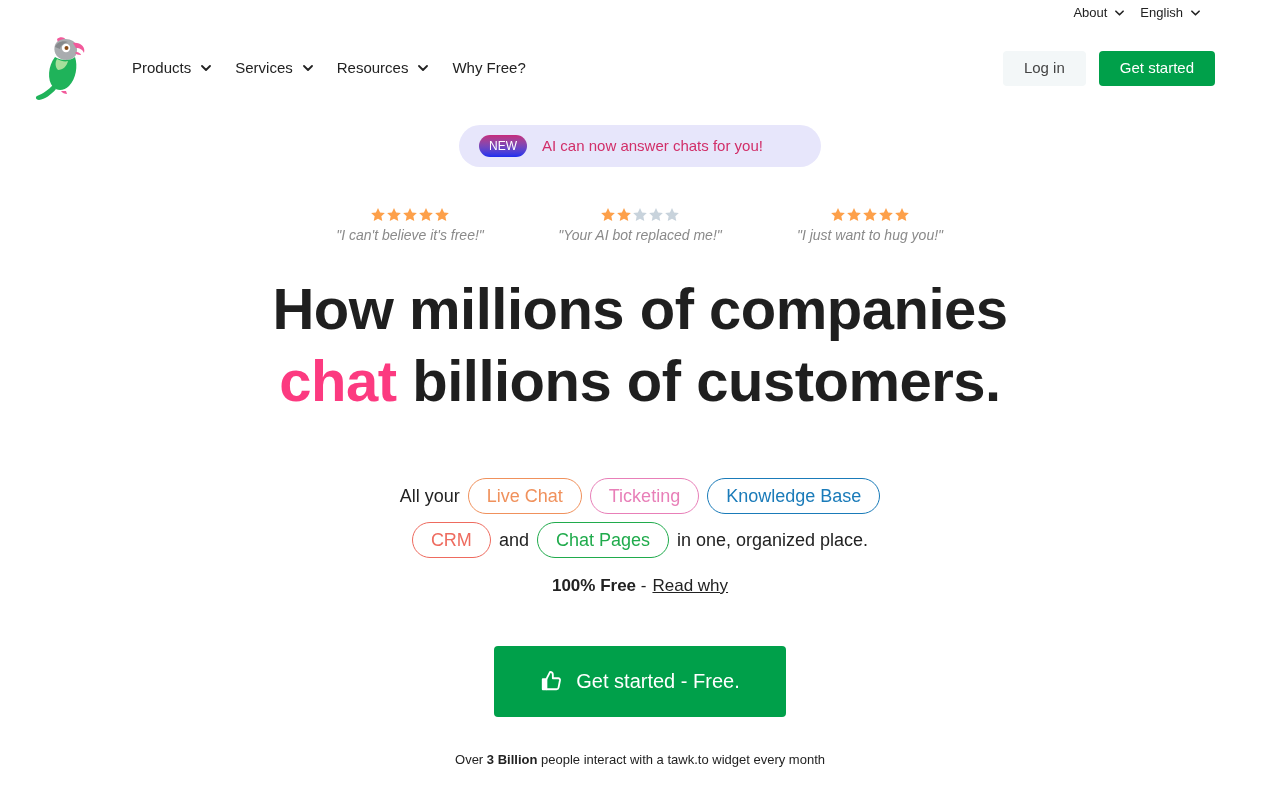 The height and width of the screenshot is (800, 1280). What do you see at coordinates (551, 681) in the screenshot?
I see `thumbs-up-icon` at bounding box center [551, 681].